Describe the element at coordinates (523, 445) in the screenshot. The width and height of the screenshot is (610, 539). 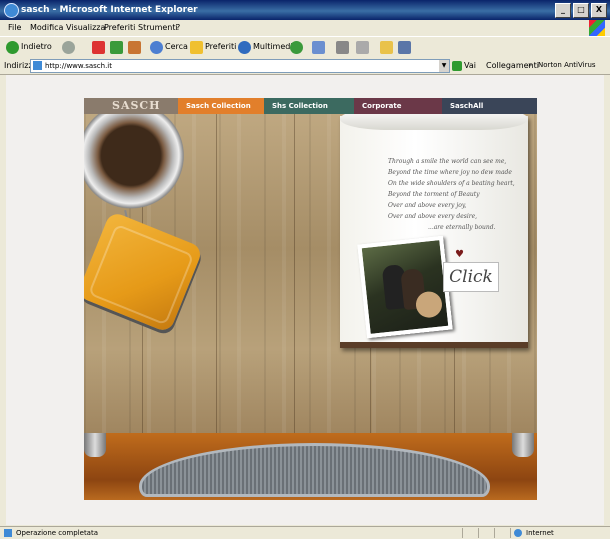
I see `chair-arm-right` at that location.